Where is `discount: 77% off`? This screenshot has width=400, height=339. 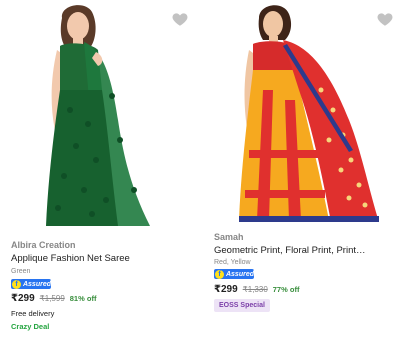
discount: 77% off is located at coordinates (286, 289).